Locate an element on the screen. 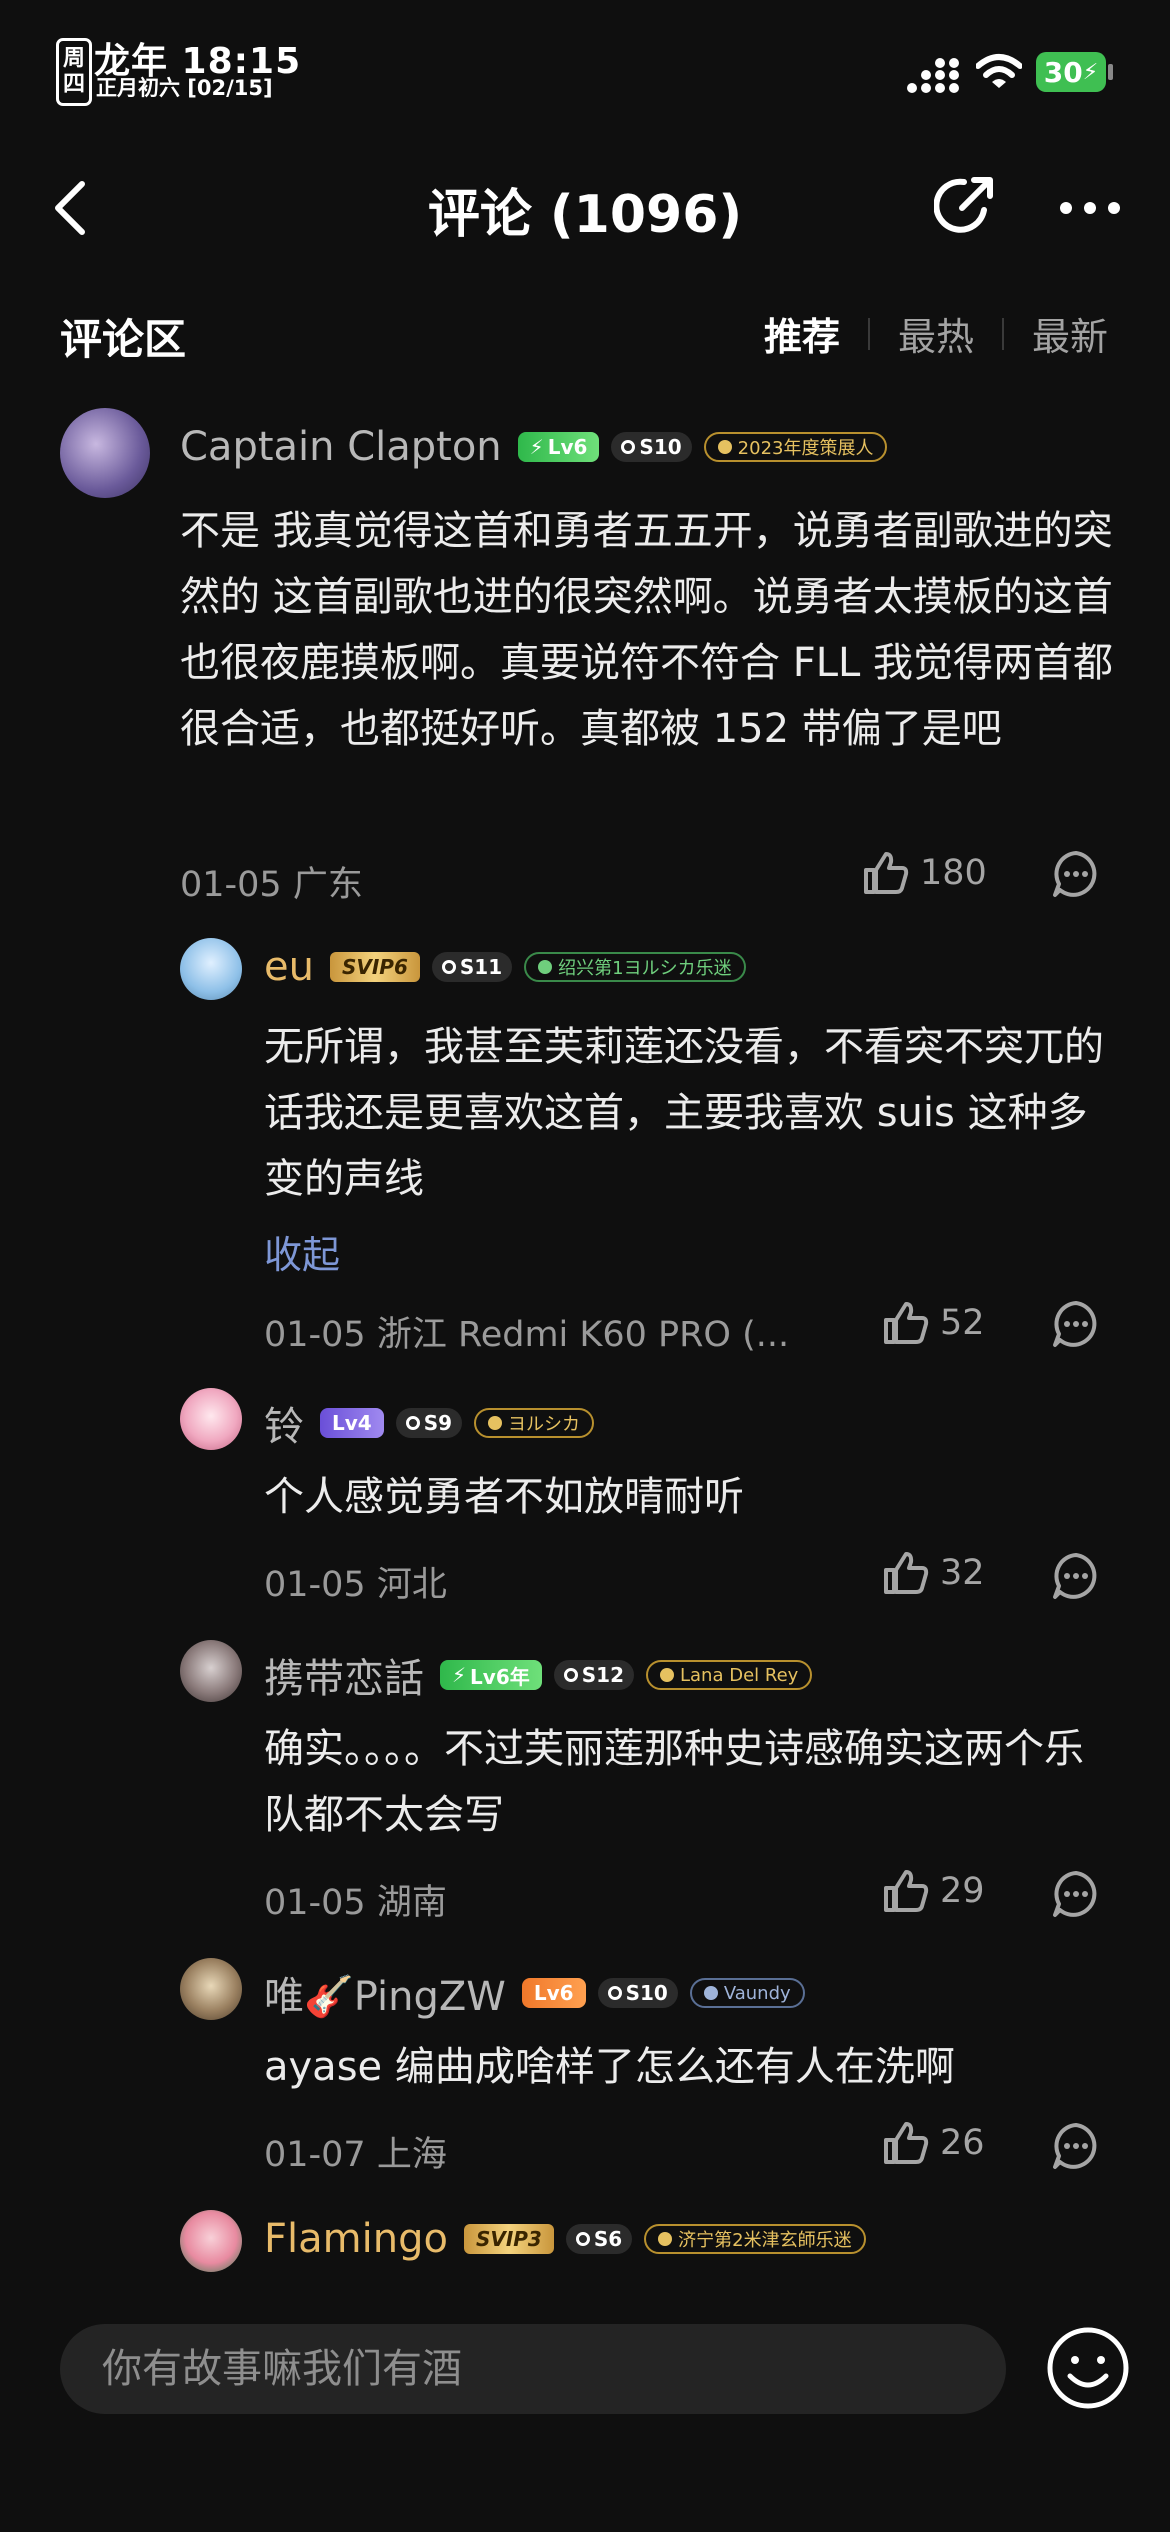  like-button: 29 is located at coordinates (933, 1891).